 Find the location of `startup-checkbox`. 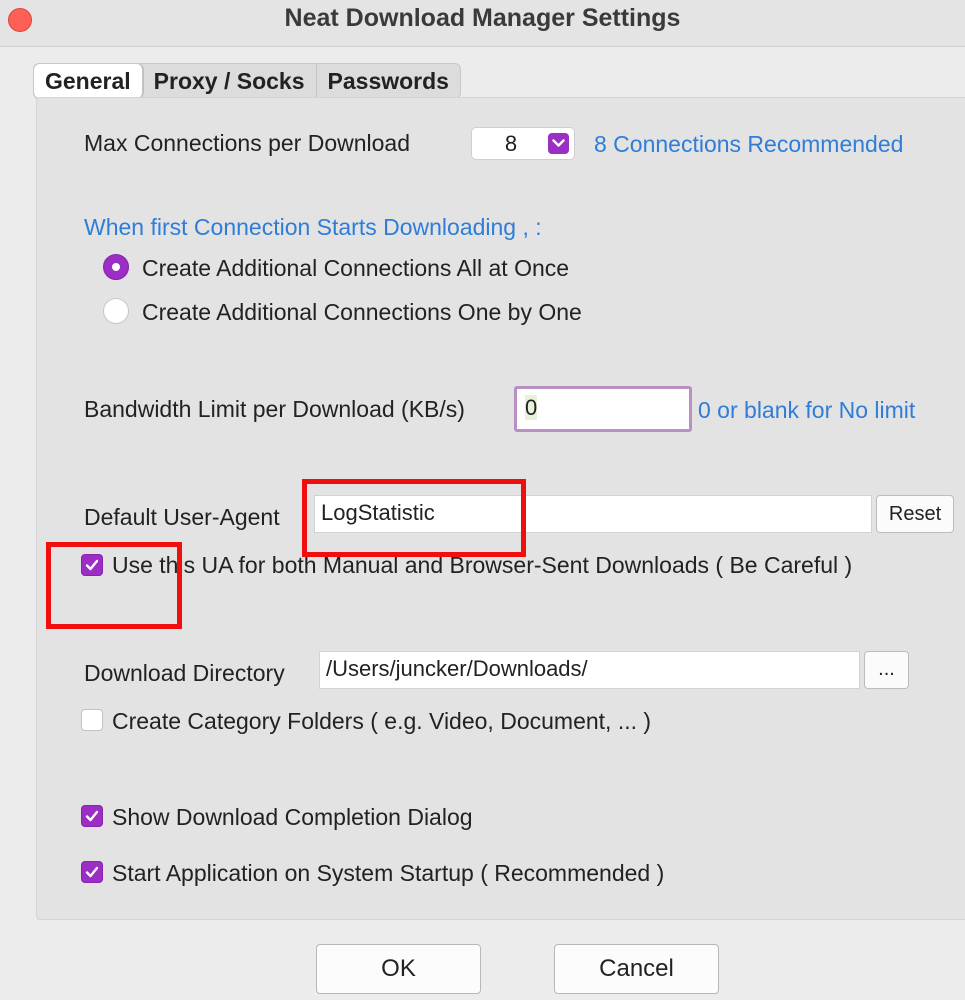

startup-checkbox is located at coordinates (92, 872).